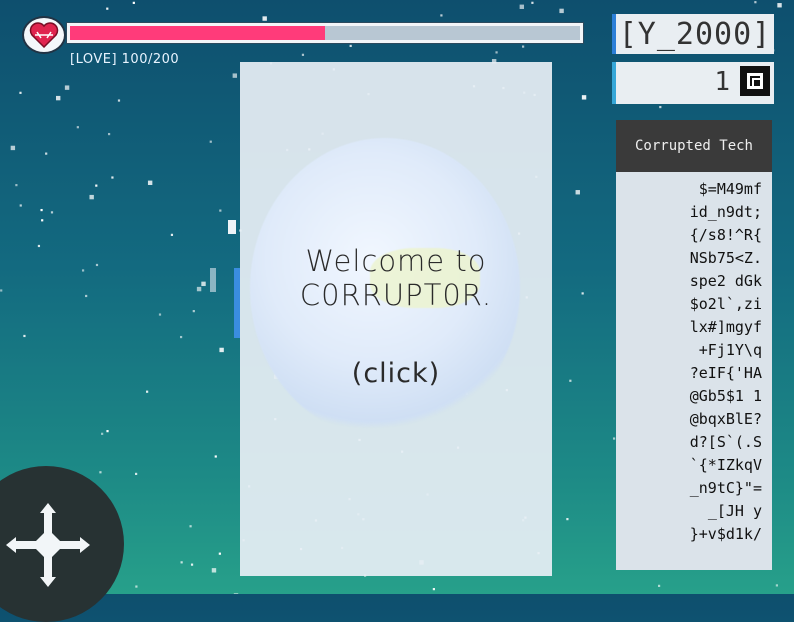 This screenshot has height=622, width=794. I want to click on tech-title: Corrupted Tech, so click(694, 146).